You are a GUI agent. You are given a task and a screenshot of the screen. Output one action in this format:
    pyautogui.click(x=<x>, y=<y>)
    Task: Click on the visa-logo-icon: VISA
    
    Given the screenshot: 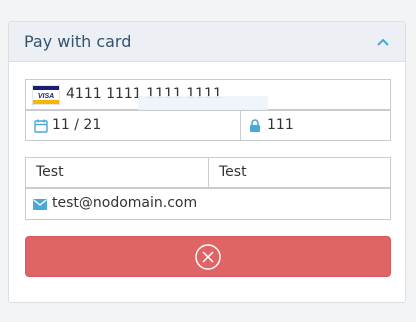 What is the action you would take?
    pyautogui.click(x=46, y=95)
    